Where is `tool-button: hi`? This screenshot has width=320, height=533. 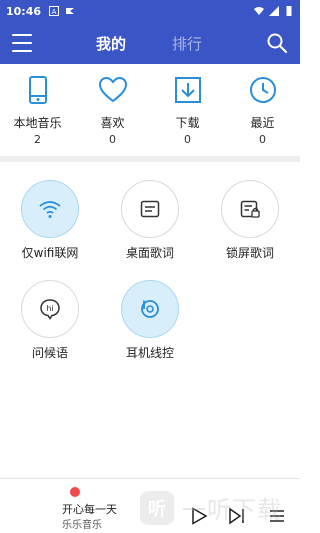 tool-button: hi is located at coordinates (50, 309).